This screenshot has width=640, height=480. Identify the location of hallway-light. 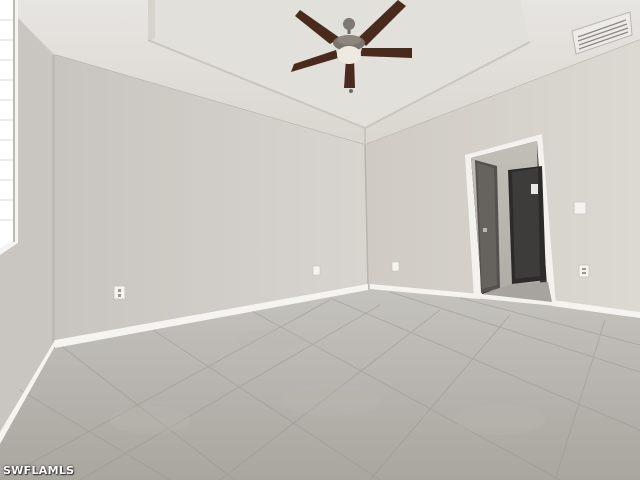
(534, 189).